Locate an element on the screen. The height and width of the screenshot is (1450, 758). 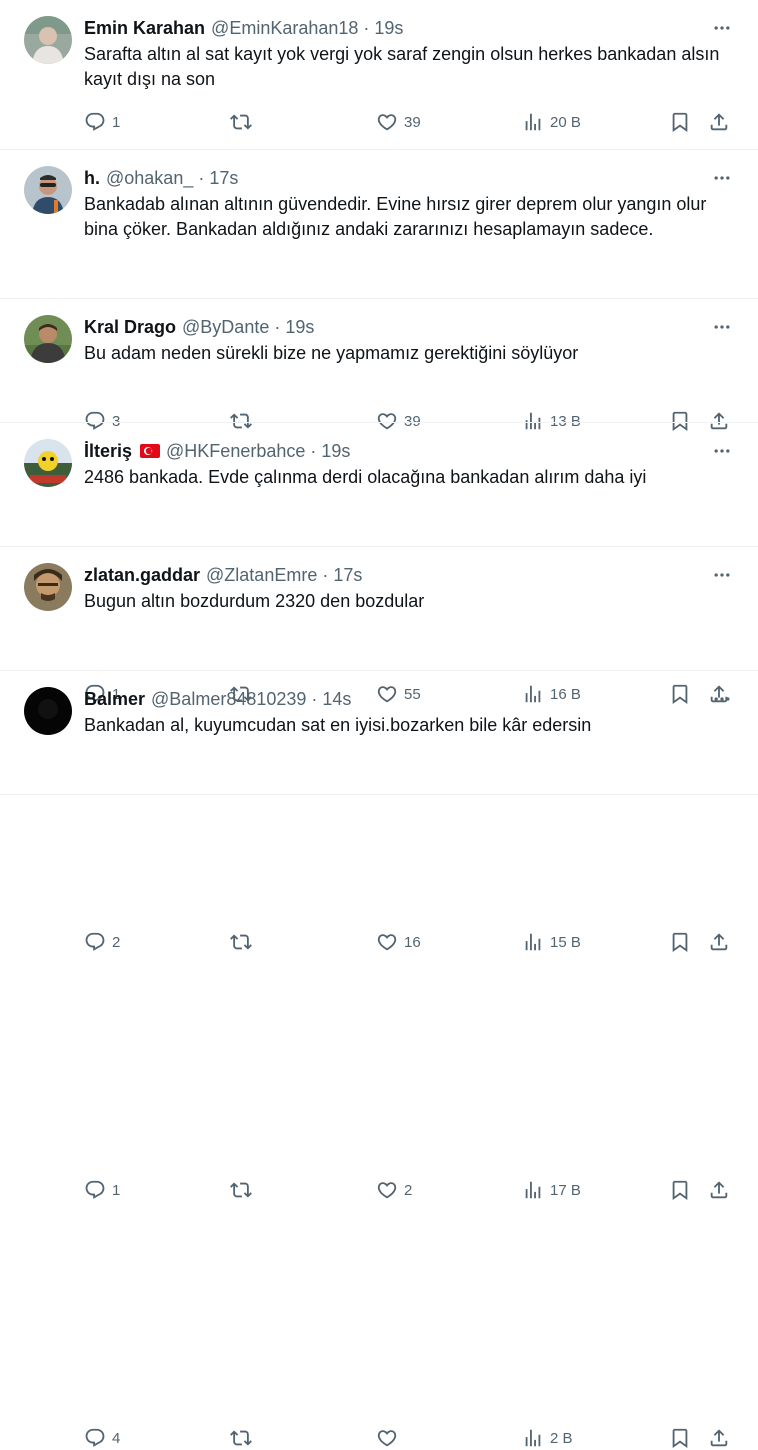
reply-count: 2 is located at coordinates (116, 942).